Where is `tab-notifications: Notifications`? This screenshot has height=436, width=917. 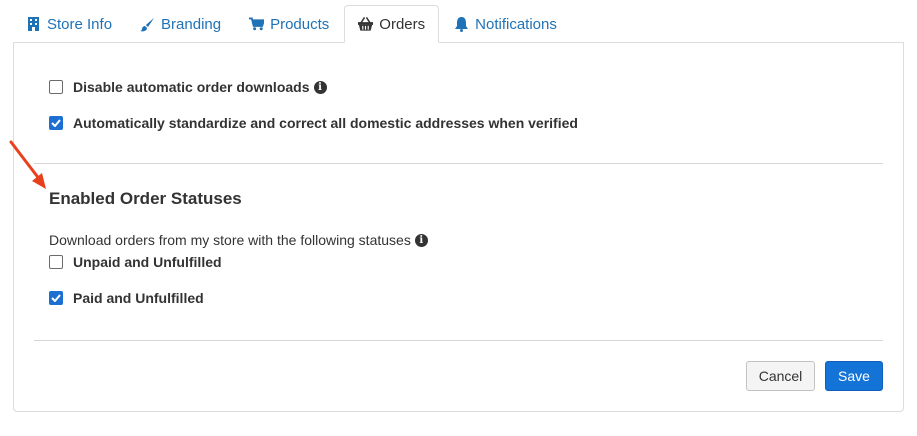 tab-notifications: Notifications is located at coordinates (505, 24).